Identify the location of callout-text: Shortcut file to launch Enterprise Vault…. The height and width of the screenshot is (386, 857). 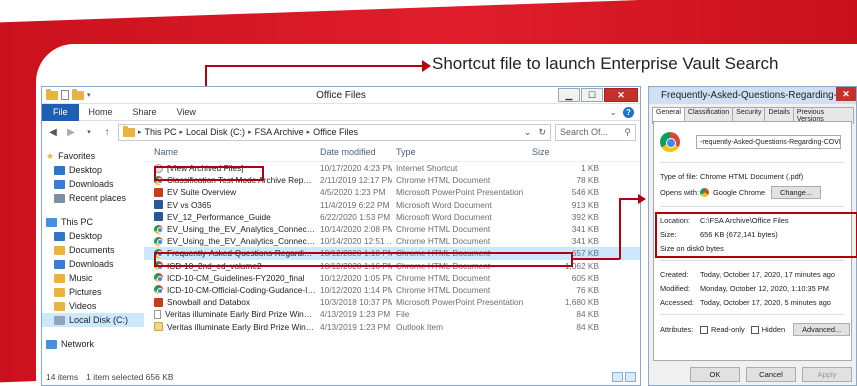
(605, 63).